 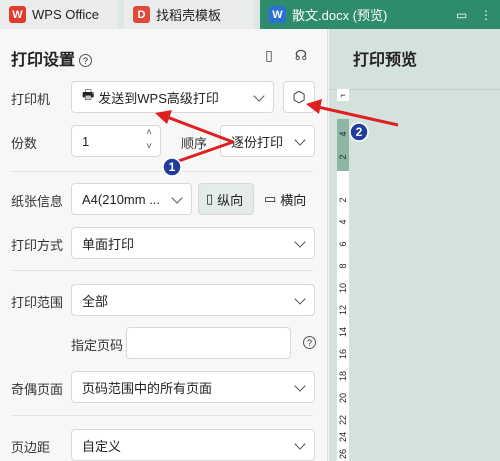 What do you see at coordinates (52, 58) in the screenshot?
I see `panel-title: 打印设置?` at bounding box center [52, 58].